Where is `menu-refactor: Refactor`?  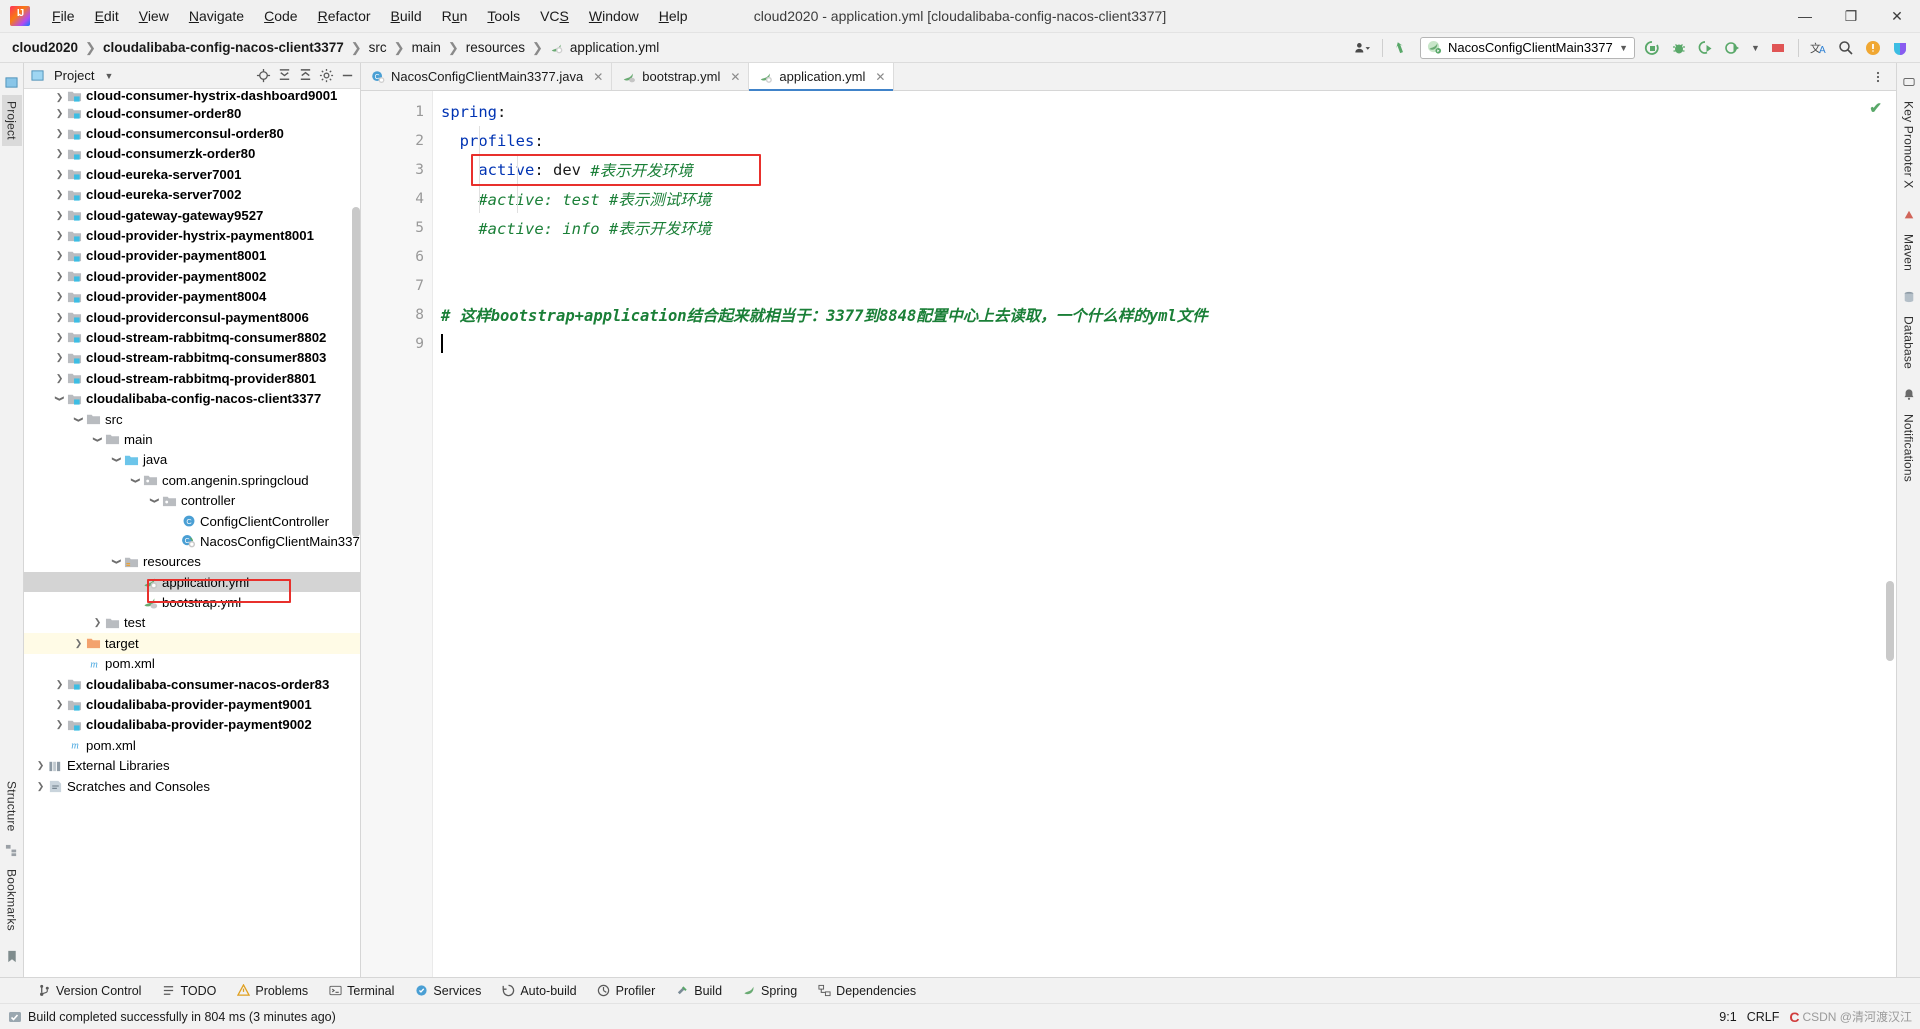 menu-refactor: Refactor is located at coordinates (344, 16).